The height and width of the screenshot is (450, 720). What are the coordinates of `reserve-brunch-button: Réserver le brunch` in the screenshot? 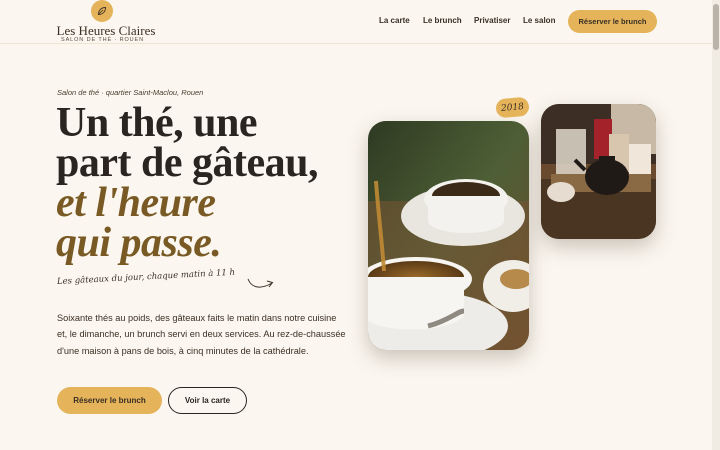 It's located at (109, 400).